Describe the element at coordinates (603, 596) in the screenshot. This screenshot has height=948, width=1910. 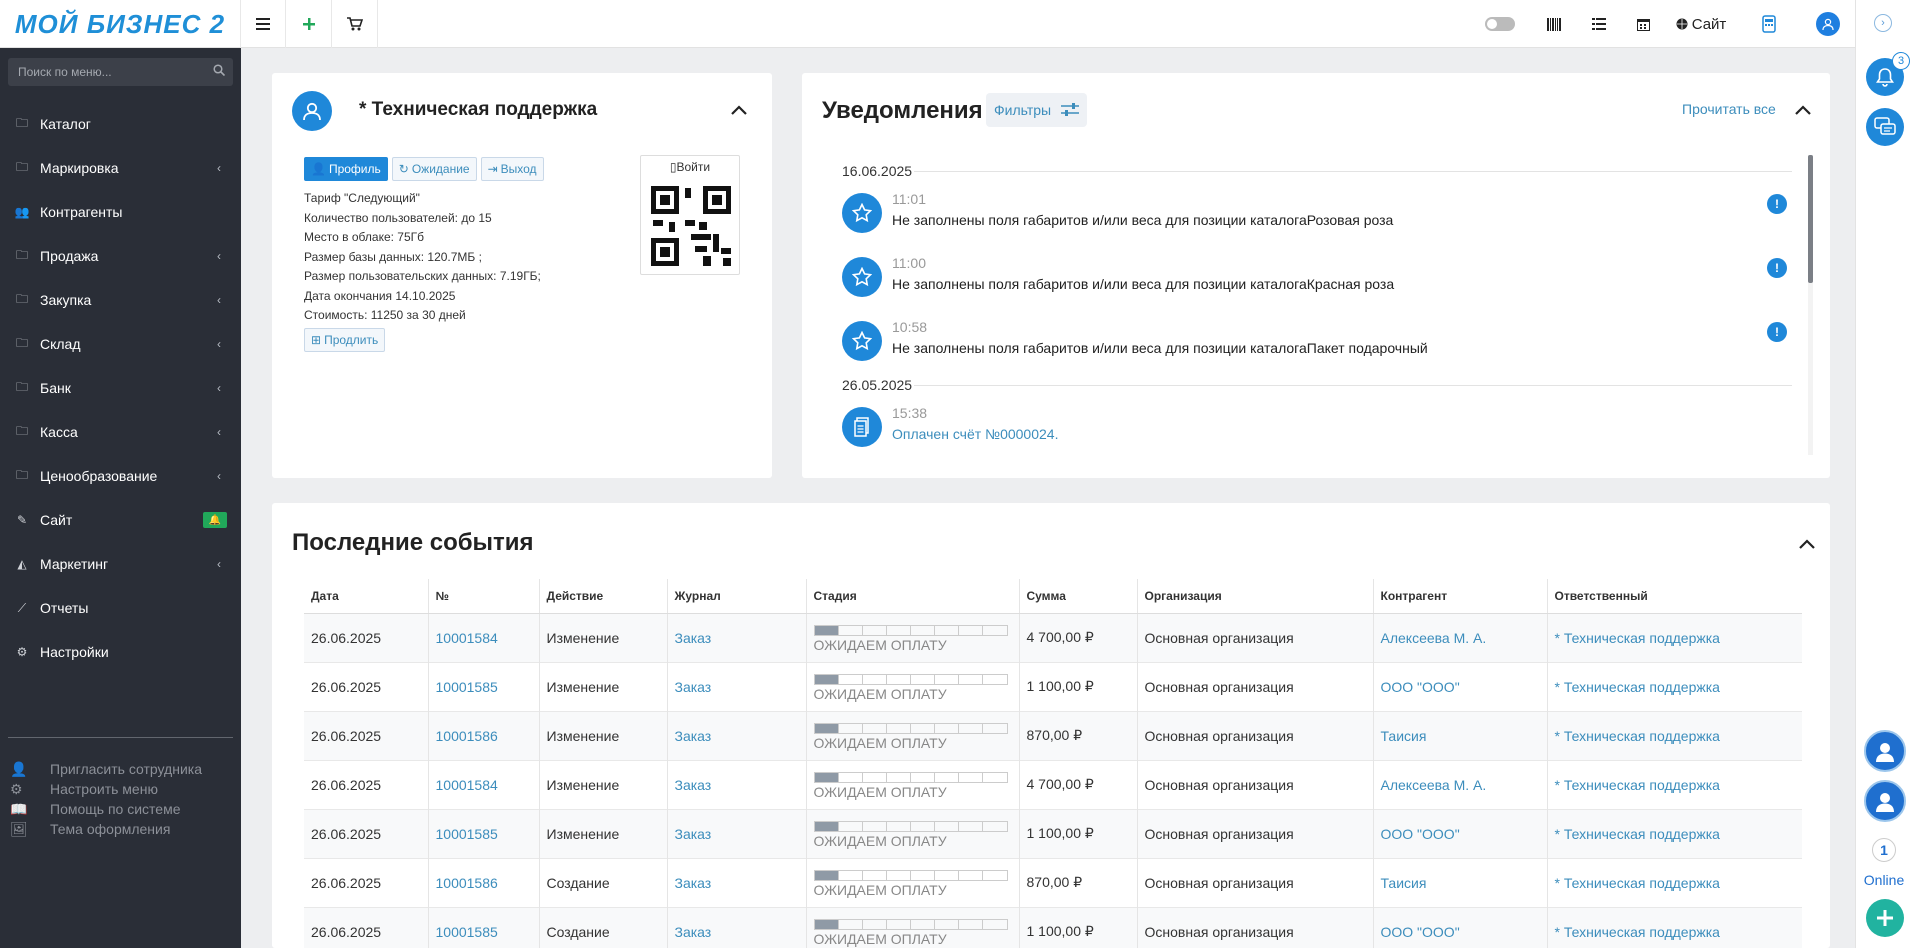
I see `column-header: Действие` at that location.